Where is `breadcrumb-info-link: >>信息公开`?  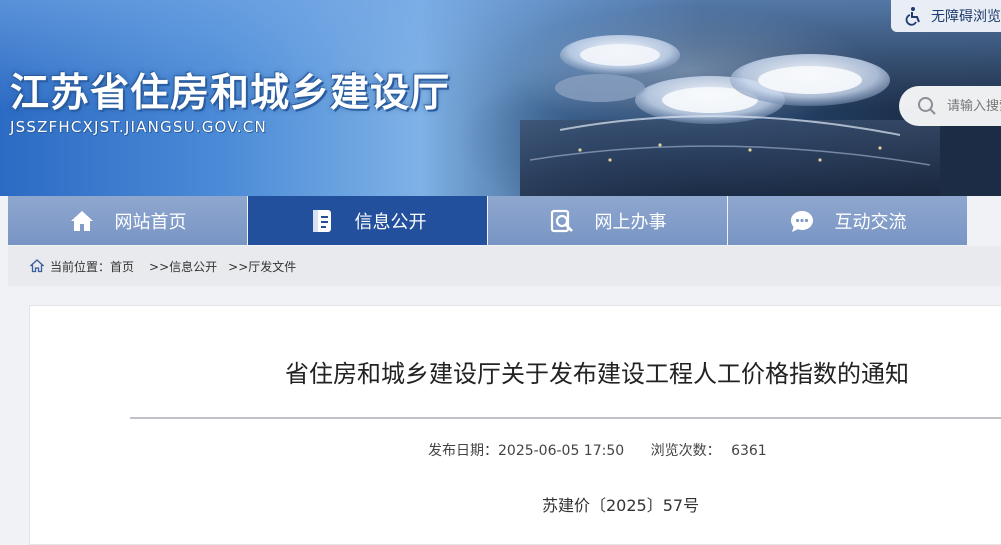 breadcrumb-info-link: >>信息公开 is located at coordinates (183, 266).